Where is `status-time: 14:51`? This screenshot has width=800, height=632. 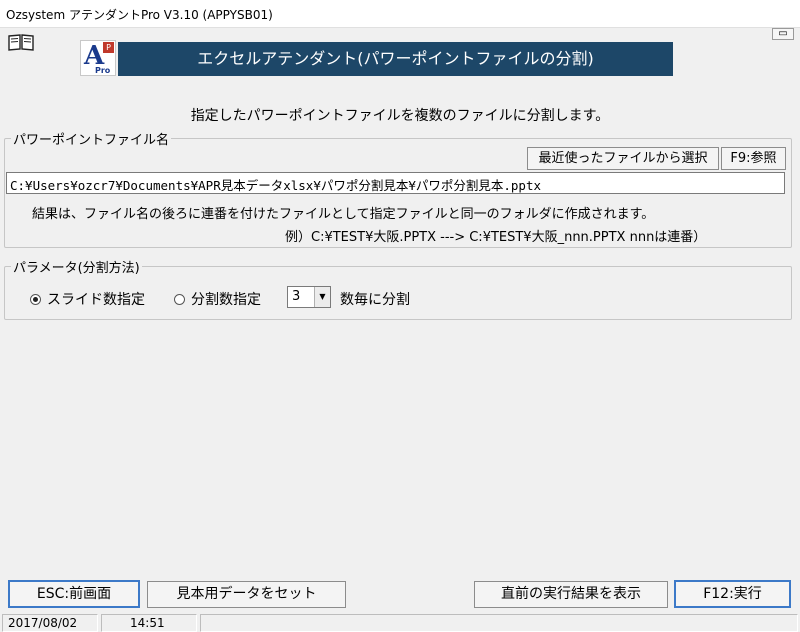 status-time: 14:51 is located at coordinates (149, 623).